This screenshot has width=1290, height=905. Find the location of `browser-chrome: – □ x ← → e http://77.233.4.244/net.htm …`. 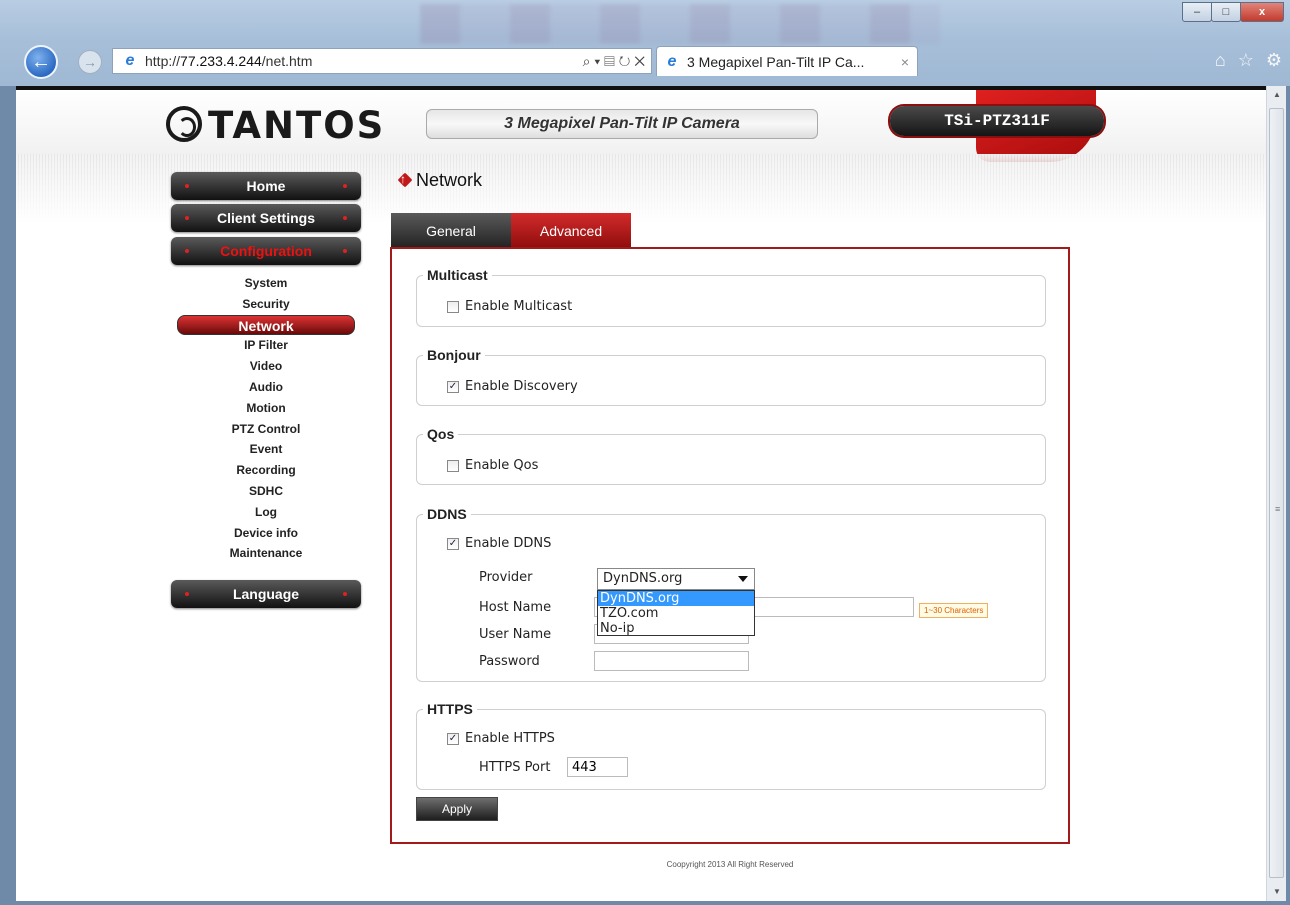

browser-chrome: – □ x ← → e http://77.233.4.244/net.htm … is located at coordinates (645, 43).